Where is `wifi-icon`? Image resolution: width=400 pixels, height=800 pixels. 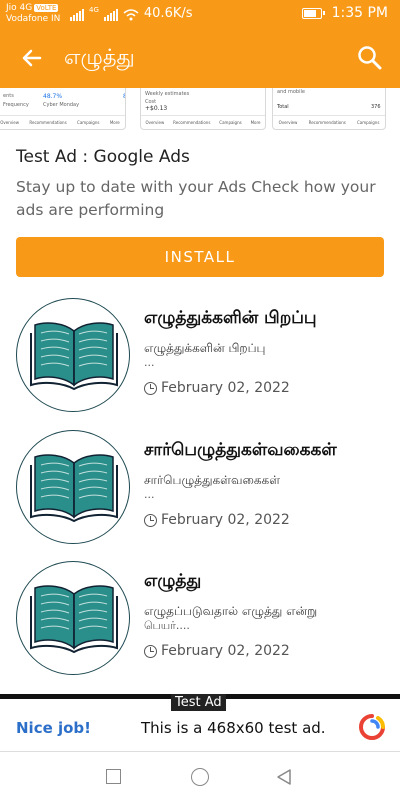 wifi-icon is located at coordinates (131, 15).